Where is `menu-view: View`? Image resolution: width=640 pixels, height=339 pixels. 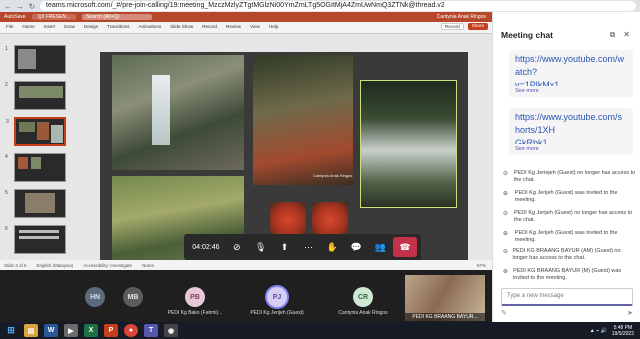 menu-view: View is located at coordinates (255, 26).